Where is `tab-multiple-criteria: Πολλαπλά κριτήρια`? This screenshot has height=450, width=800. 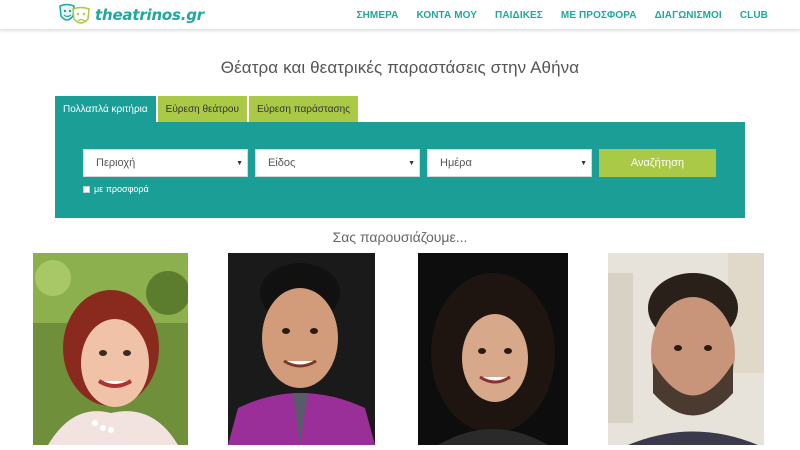
tab-multiple-criteria: Πολλαπλά κριτήρια is located at coordinates (105, 109).